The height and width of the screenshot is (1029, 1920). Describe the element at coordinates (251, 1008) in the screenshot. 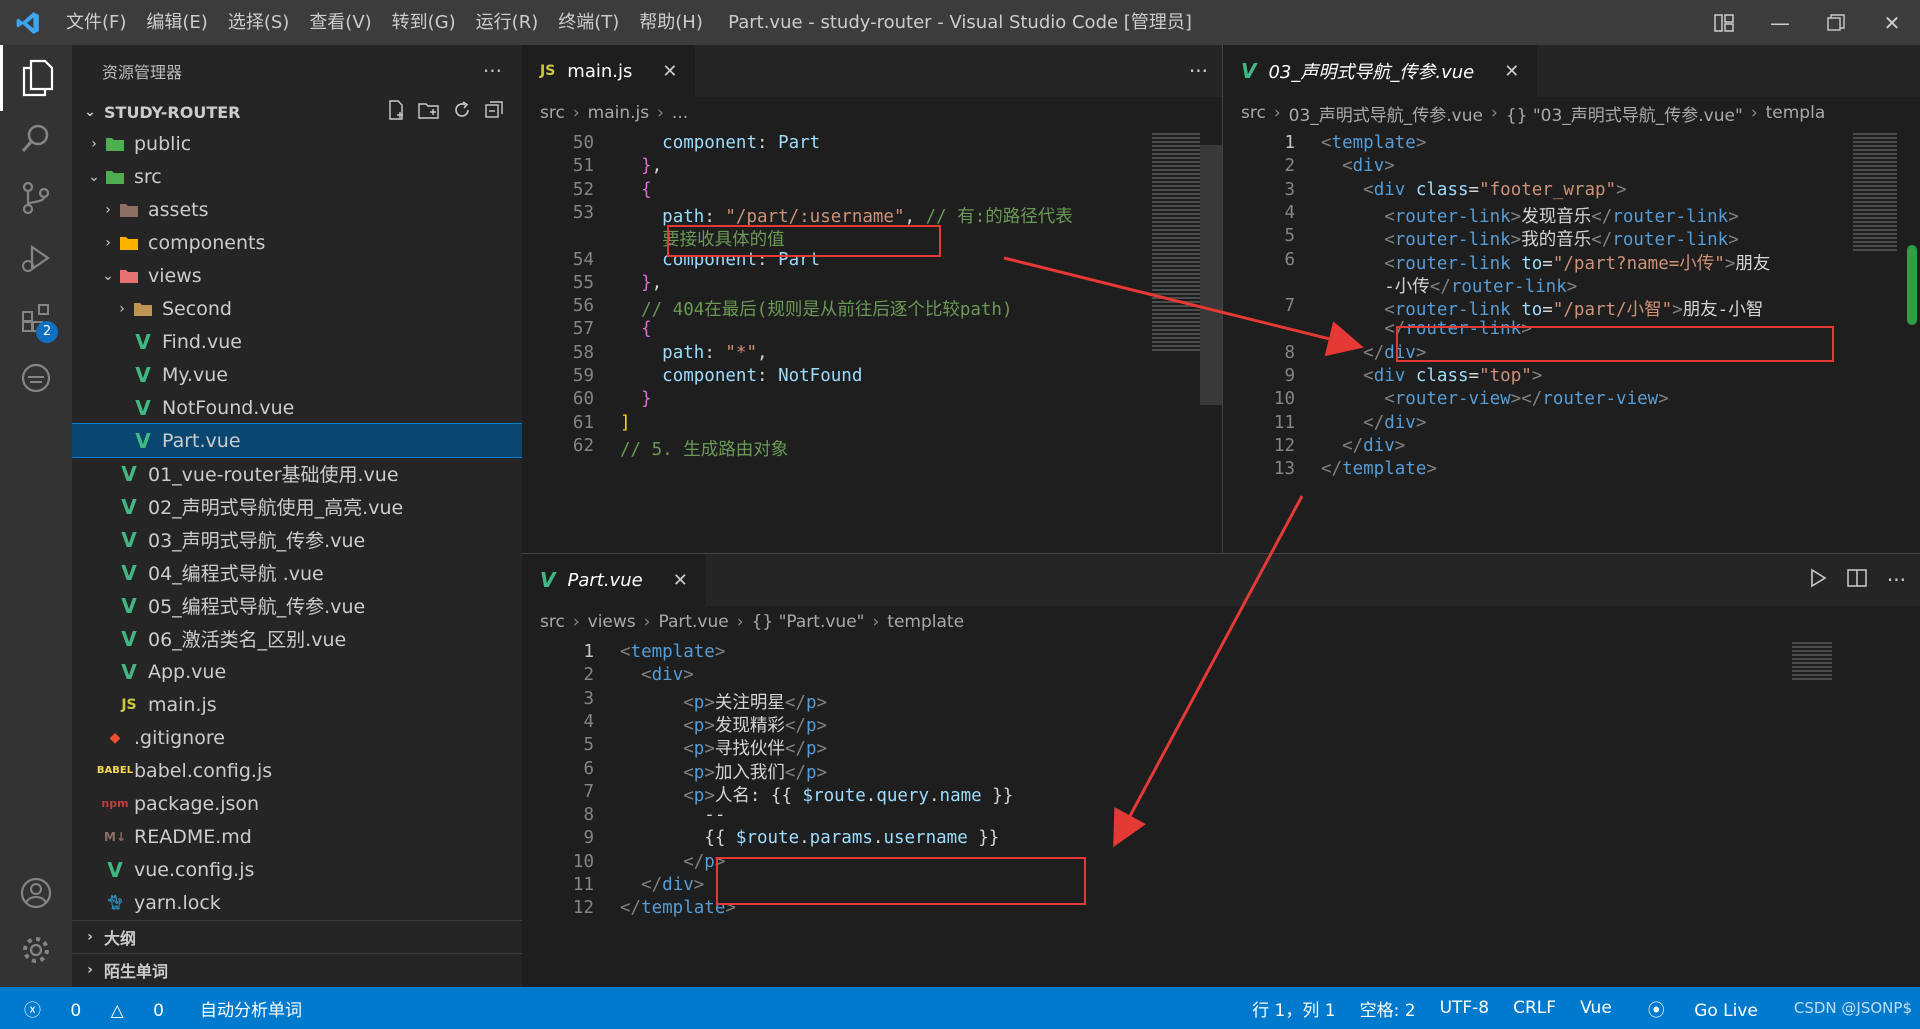

I see `task-status: 自动分析单词` at that location.